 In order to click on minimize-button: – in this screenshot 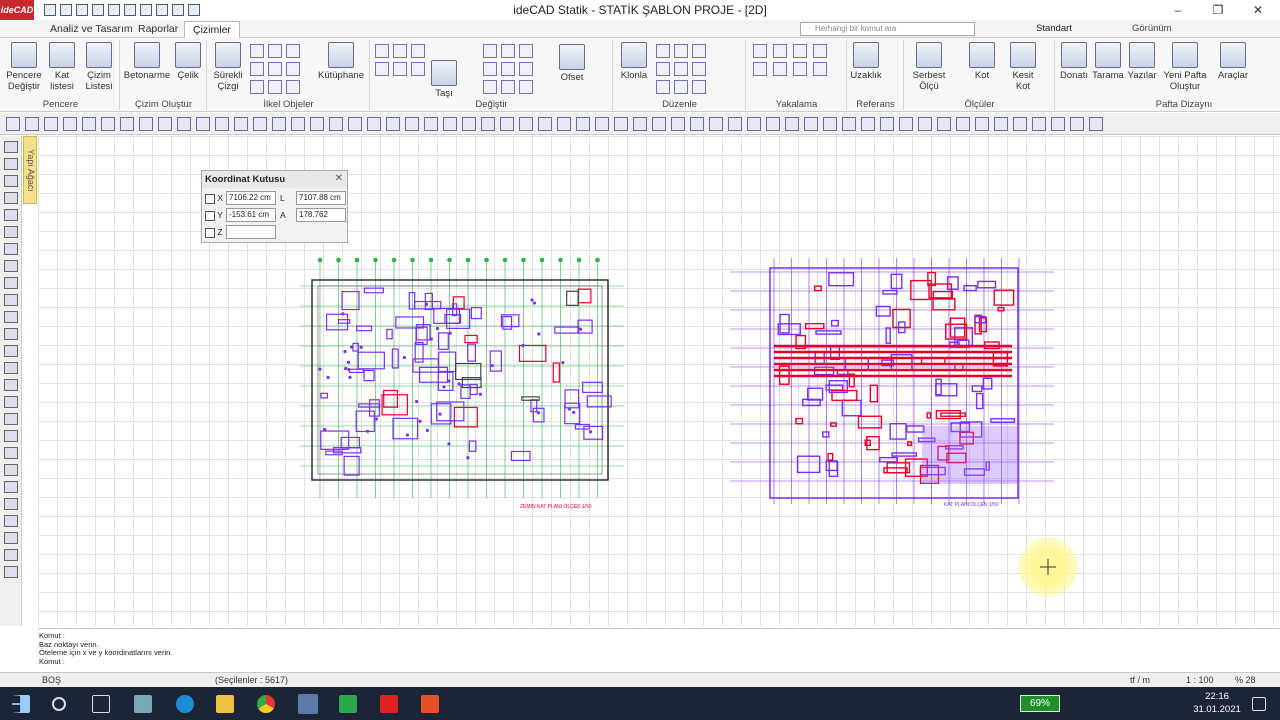, I will do `click(1178, 10)`.